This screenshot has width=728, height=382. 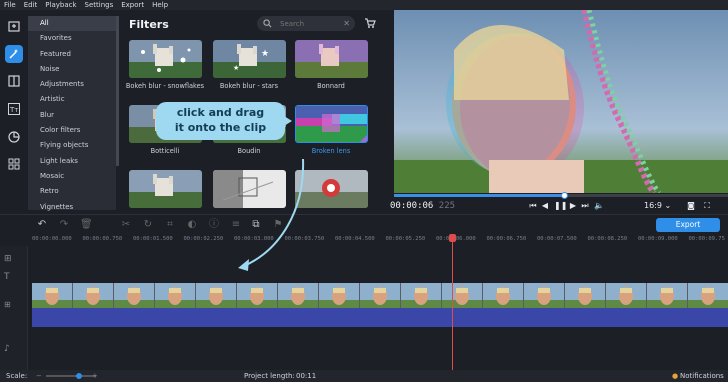 I want to click on snapshot-button: ◙, so click(x=691, y=206).